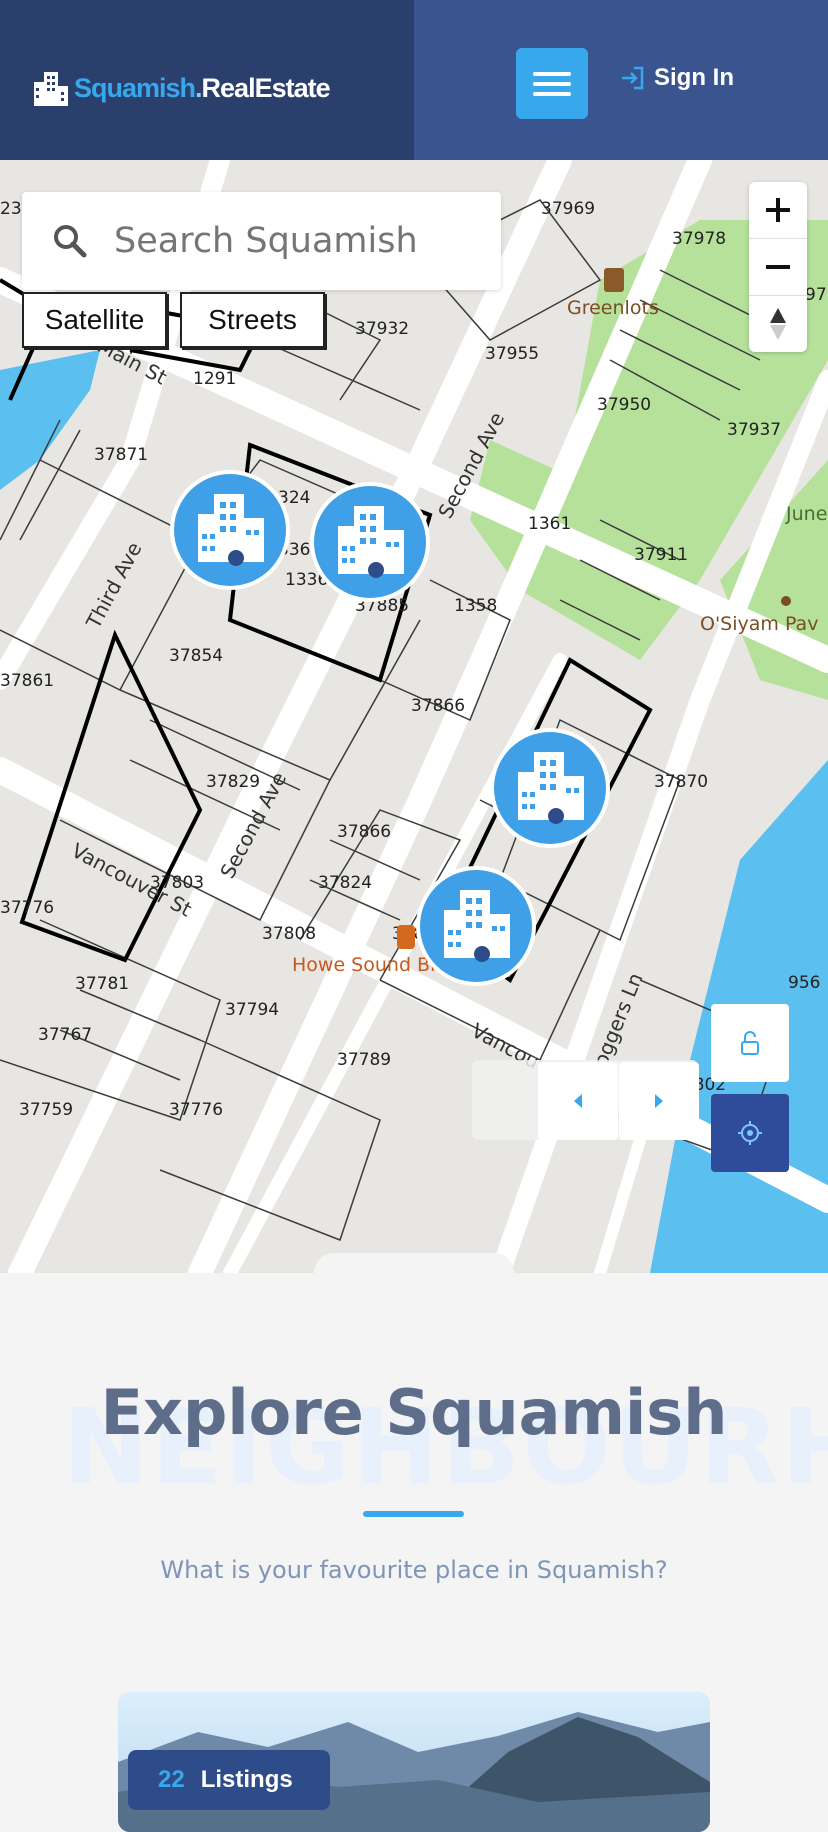  I want to click on sign-in-label: Sign In, so click(694, 77).